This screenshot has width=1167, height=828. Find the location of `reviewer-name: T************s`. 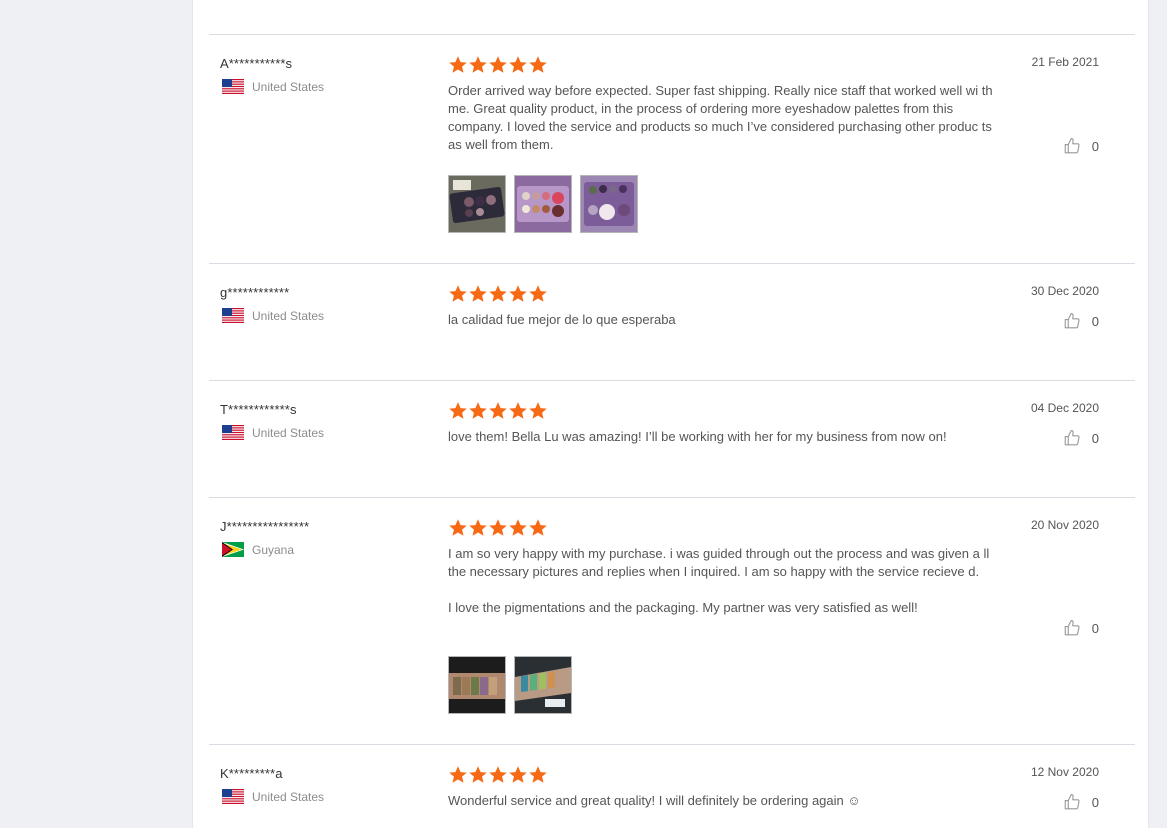

reviewer-name: T************s is located at coordinates (258, 409).